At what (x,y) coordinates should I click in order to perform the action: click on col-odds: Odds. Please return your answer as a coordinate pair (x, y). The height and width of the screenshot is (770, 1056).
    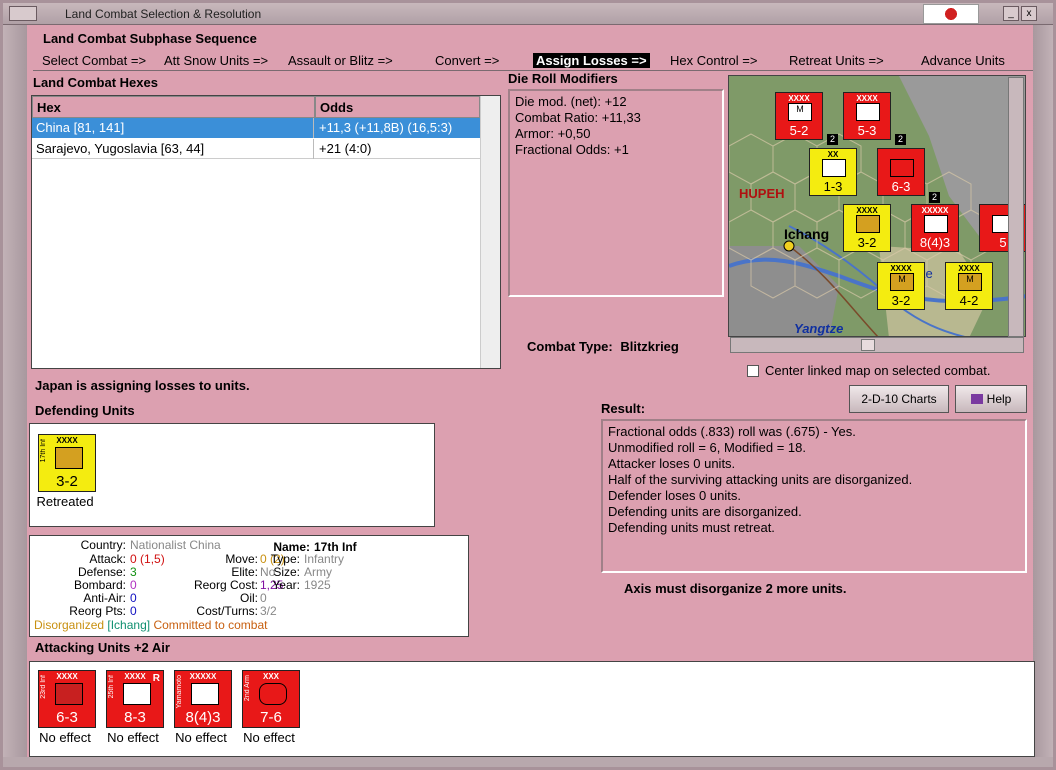
    Looking at the image, I should click on (397, 107).